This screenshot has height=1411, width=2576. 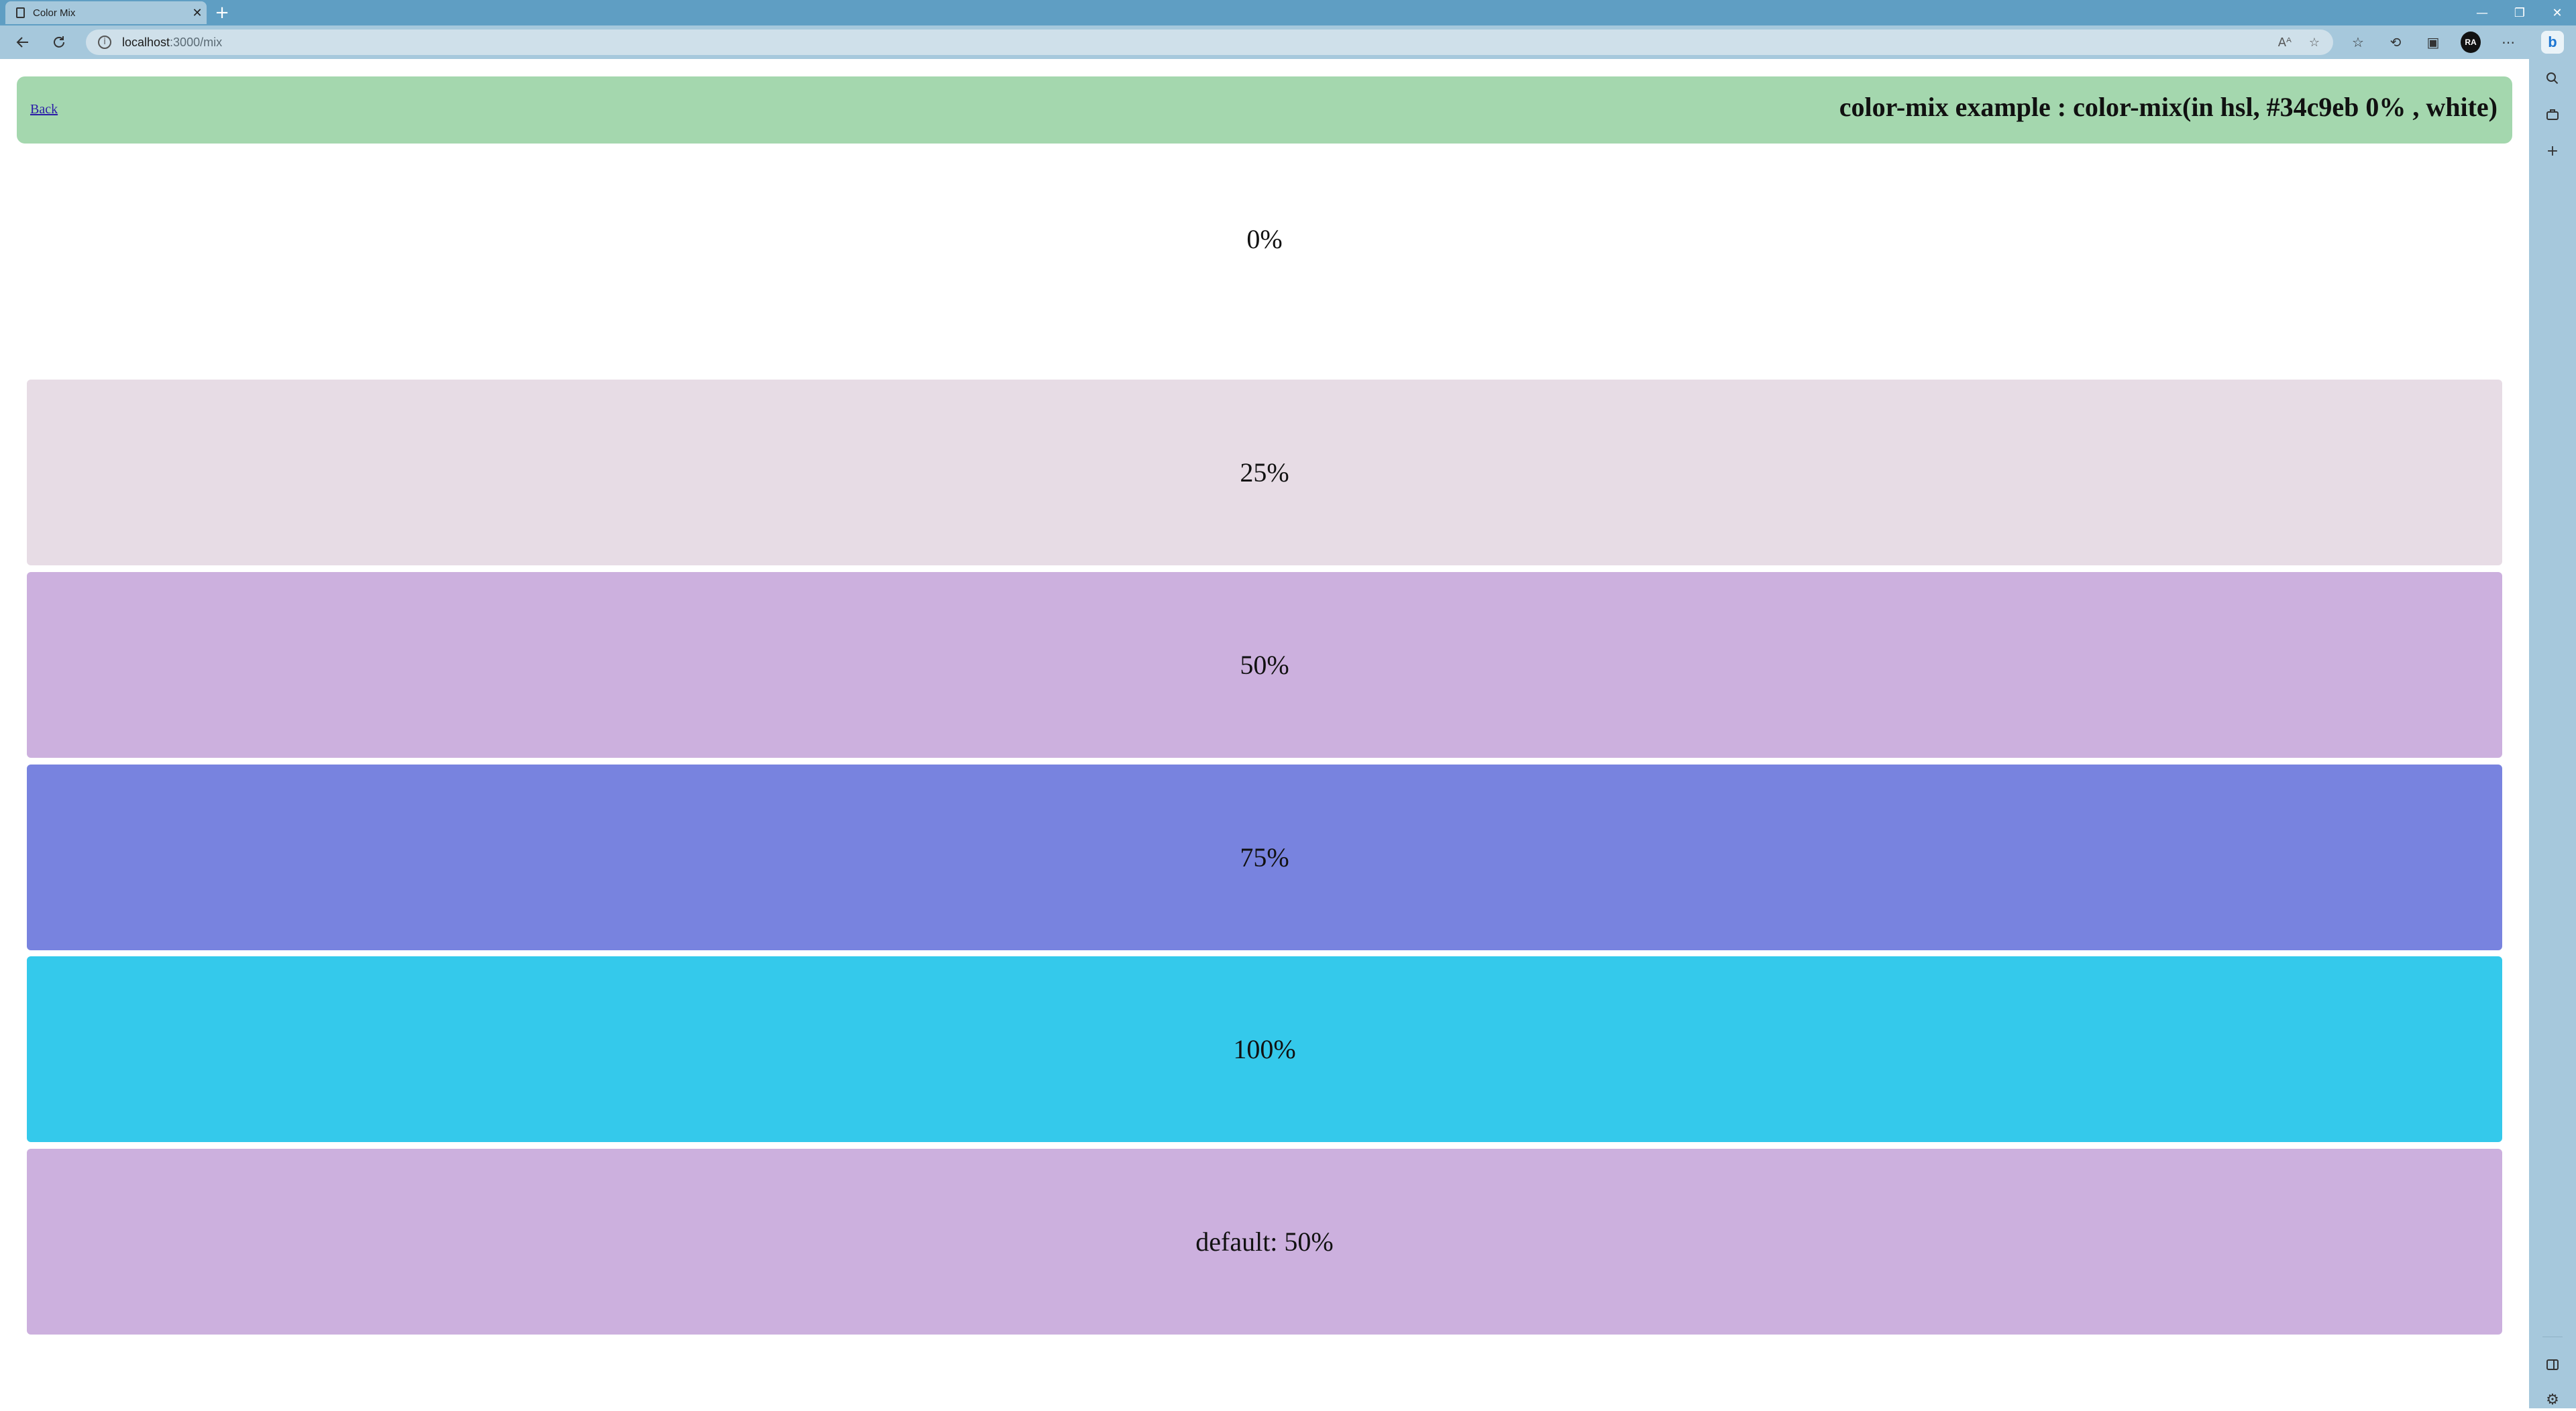 I want to click on window-controls: — ❐ ✕, so click(x=2519, y=12).